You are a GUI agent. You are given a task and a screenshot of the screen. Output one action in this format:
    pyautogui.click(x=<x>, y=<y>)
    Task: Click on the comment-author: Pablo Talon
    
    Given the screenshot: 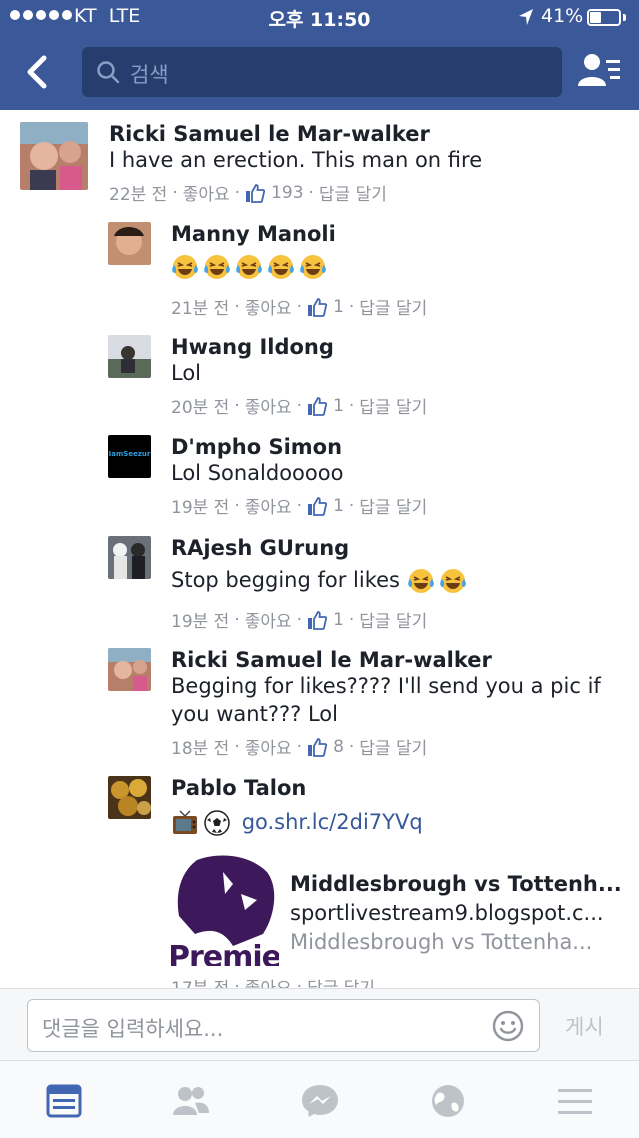 What is the action you would take?
    pyautogui.click(x=238, y=788)
    